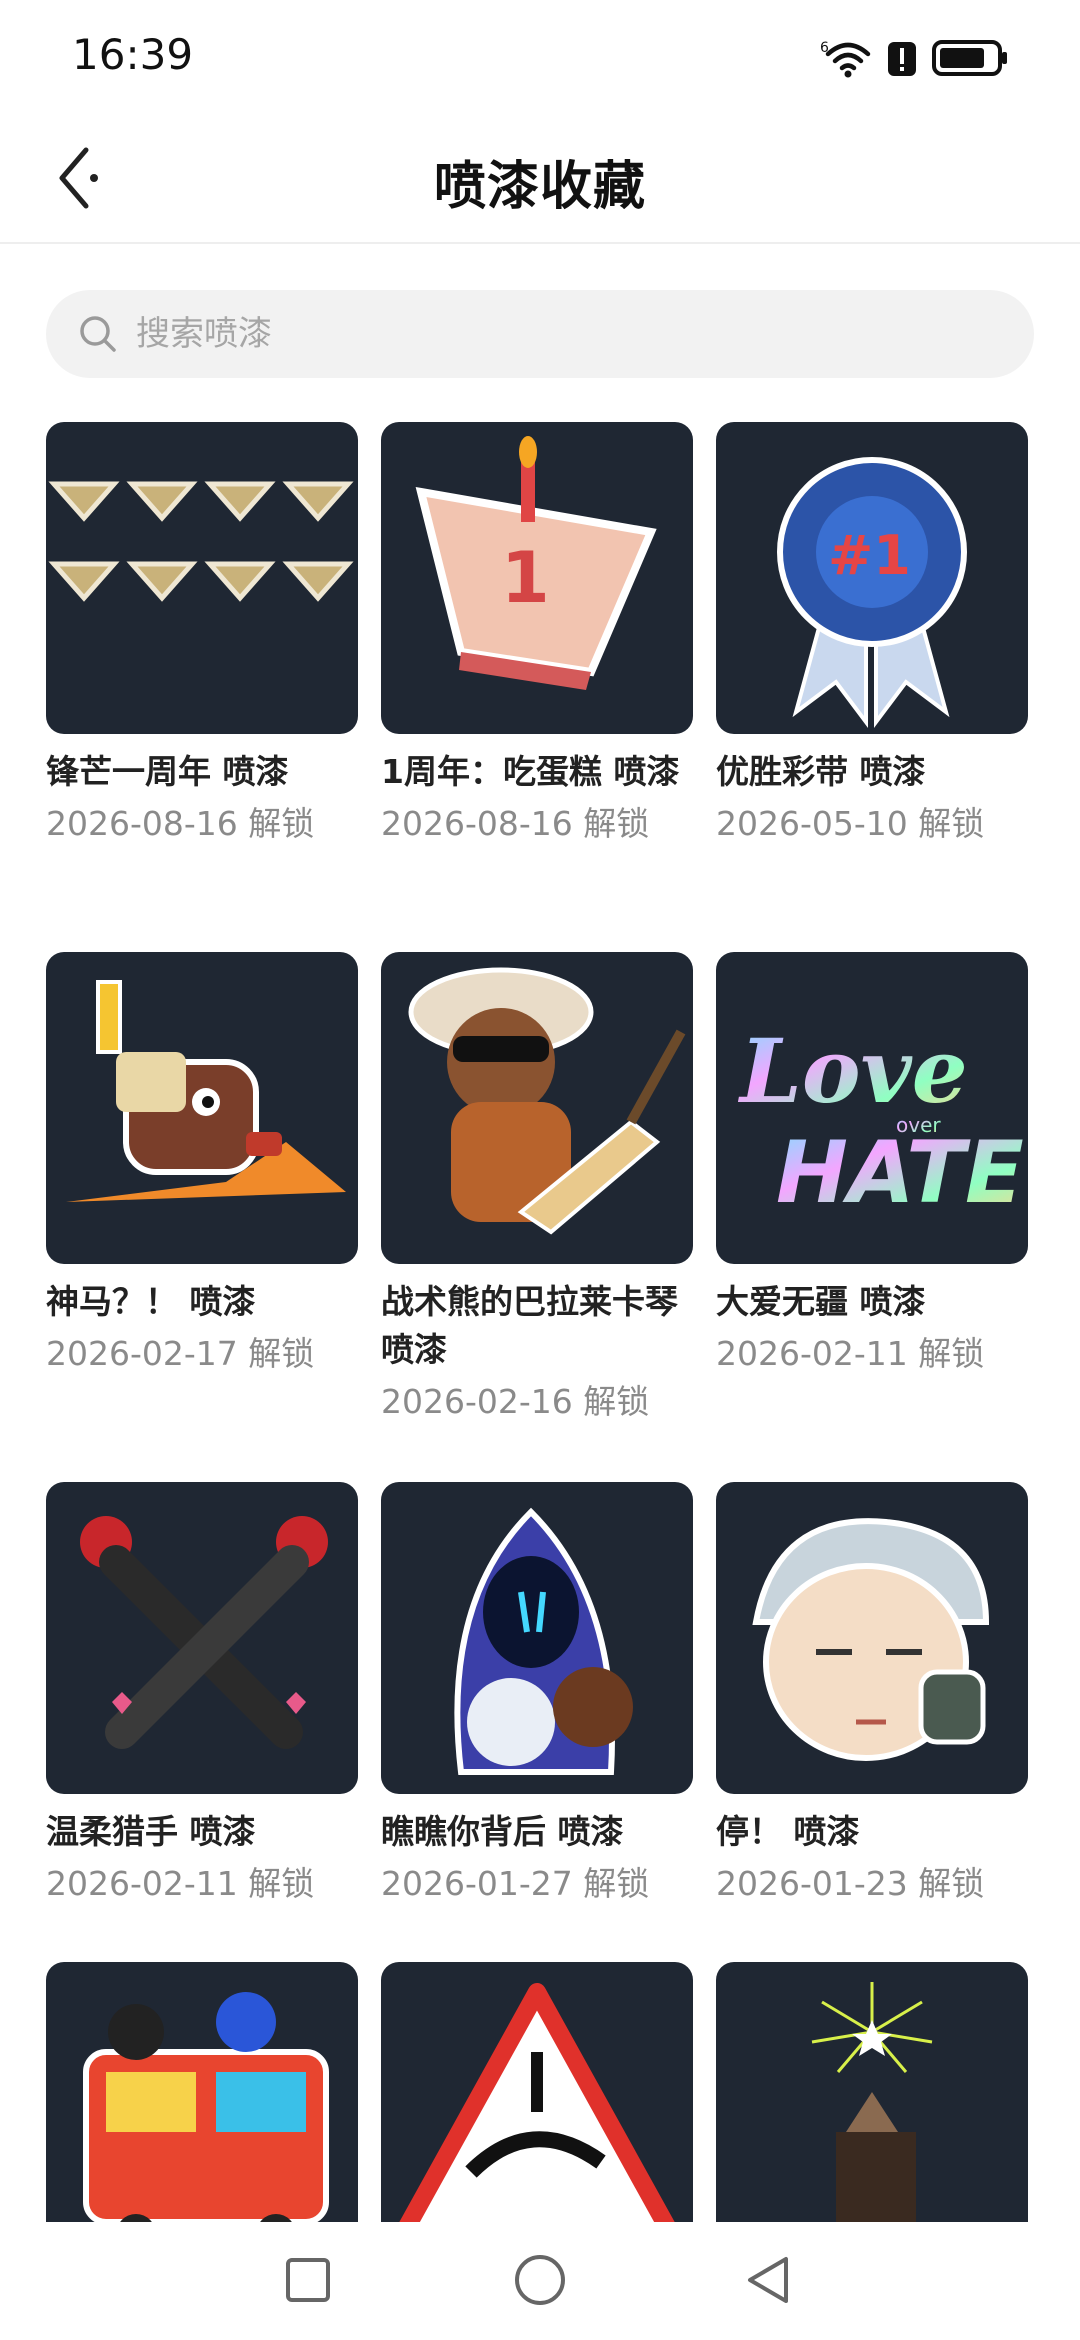 The height and width of the screenshot is (2340, 1080). I want to click on back-nav-button, so click(768, 2282).